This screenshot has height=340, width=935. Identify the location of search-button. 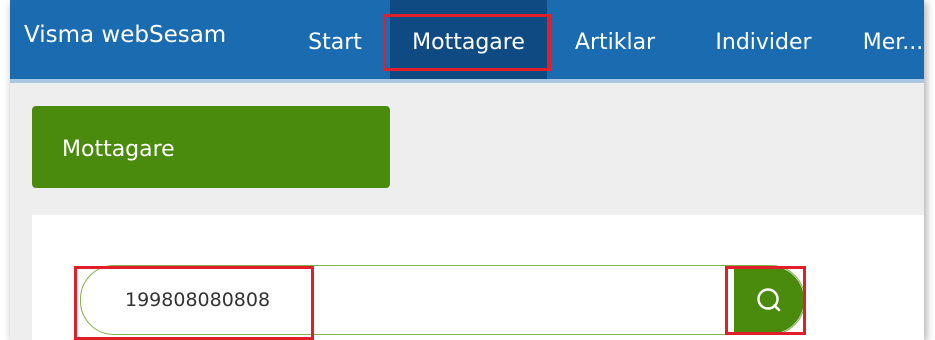
(769, 300).